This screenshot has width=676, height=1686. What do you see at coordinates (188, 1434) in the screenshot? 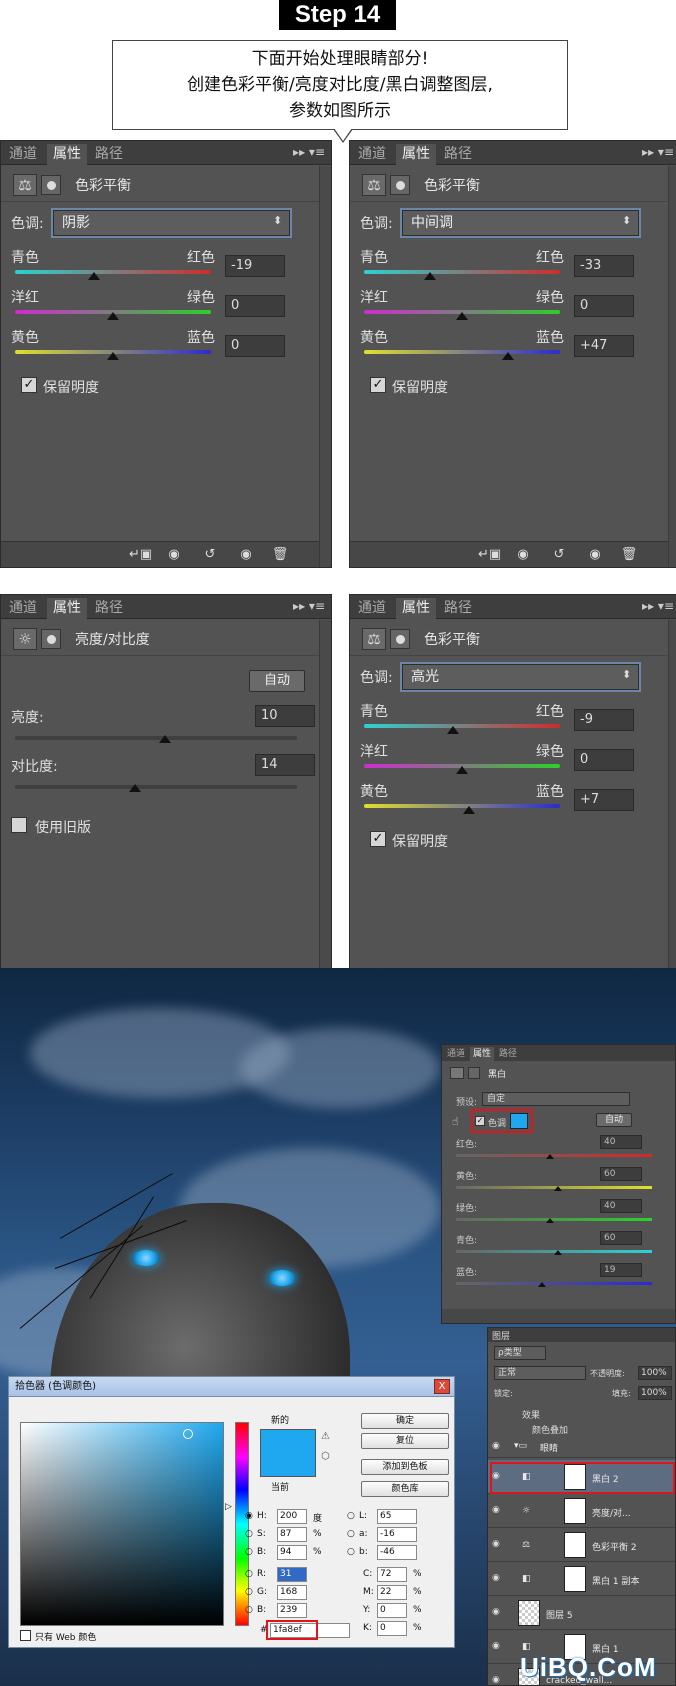
I see `color-field-marker` at bounding box center [188, 1434].